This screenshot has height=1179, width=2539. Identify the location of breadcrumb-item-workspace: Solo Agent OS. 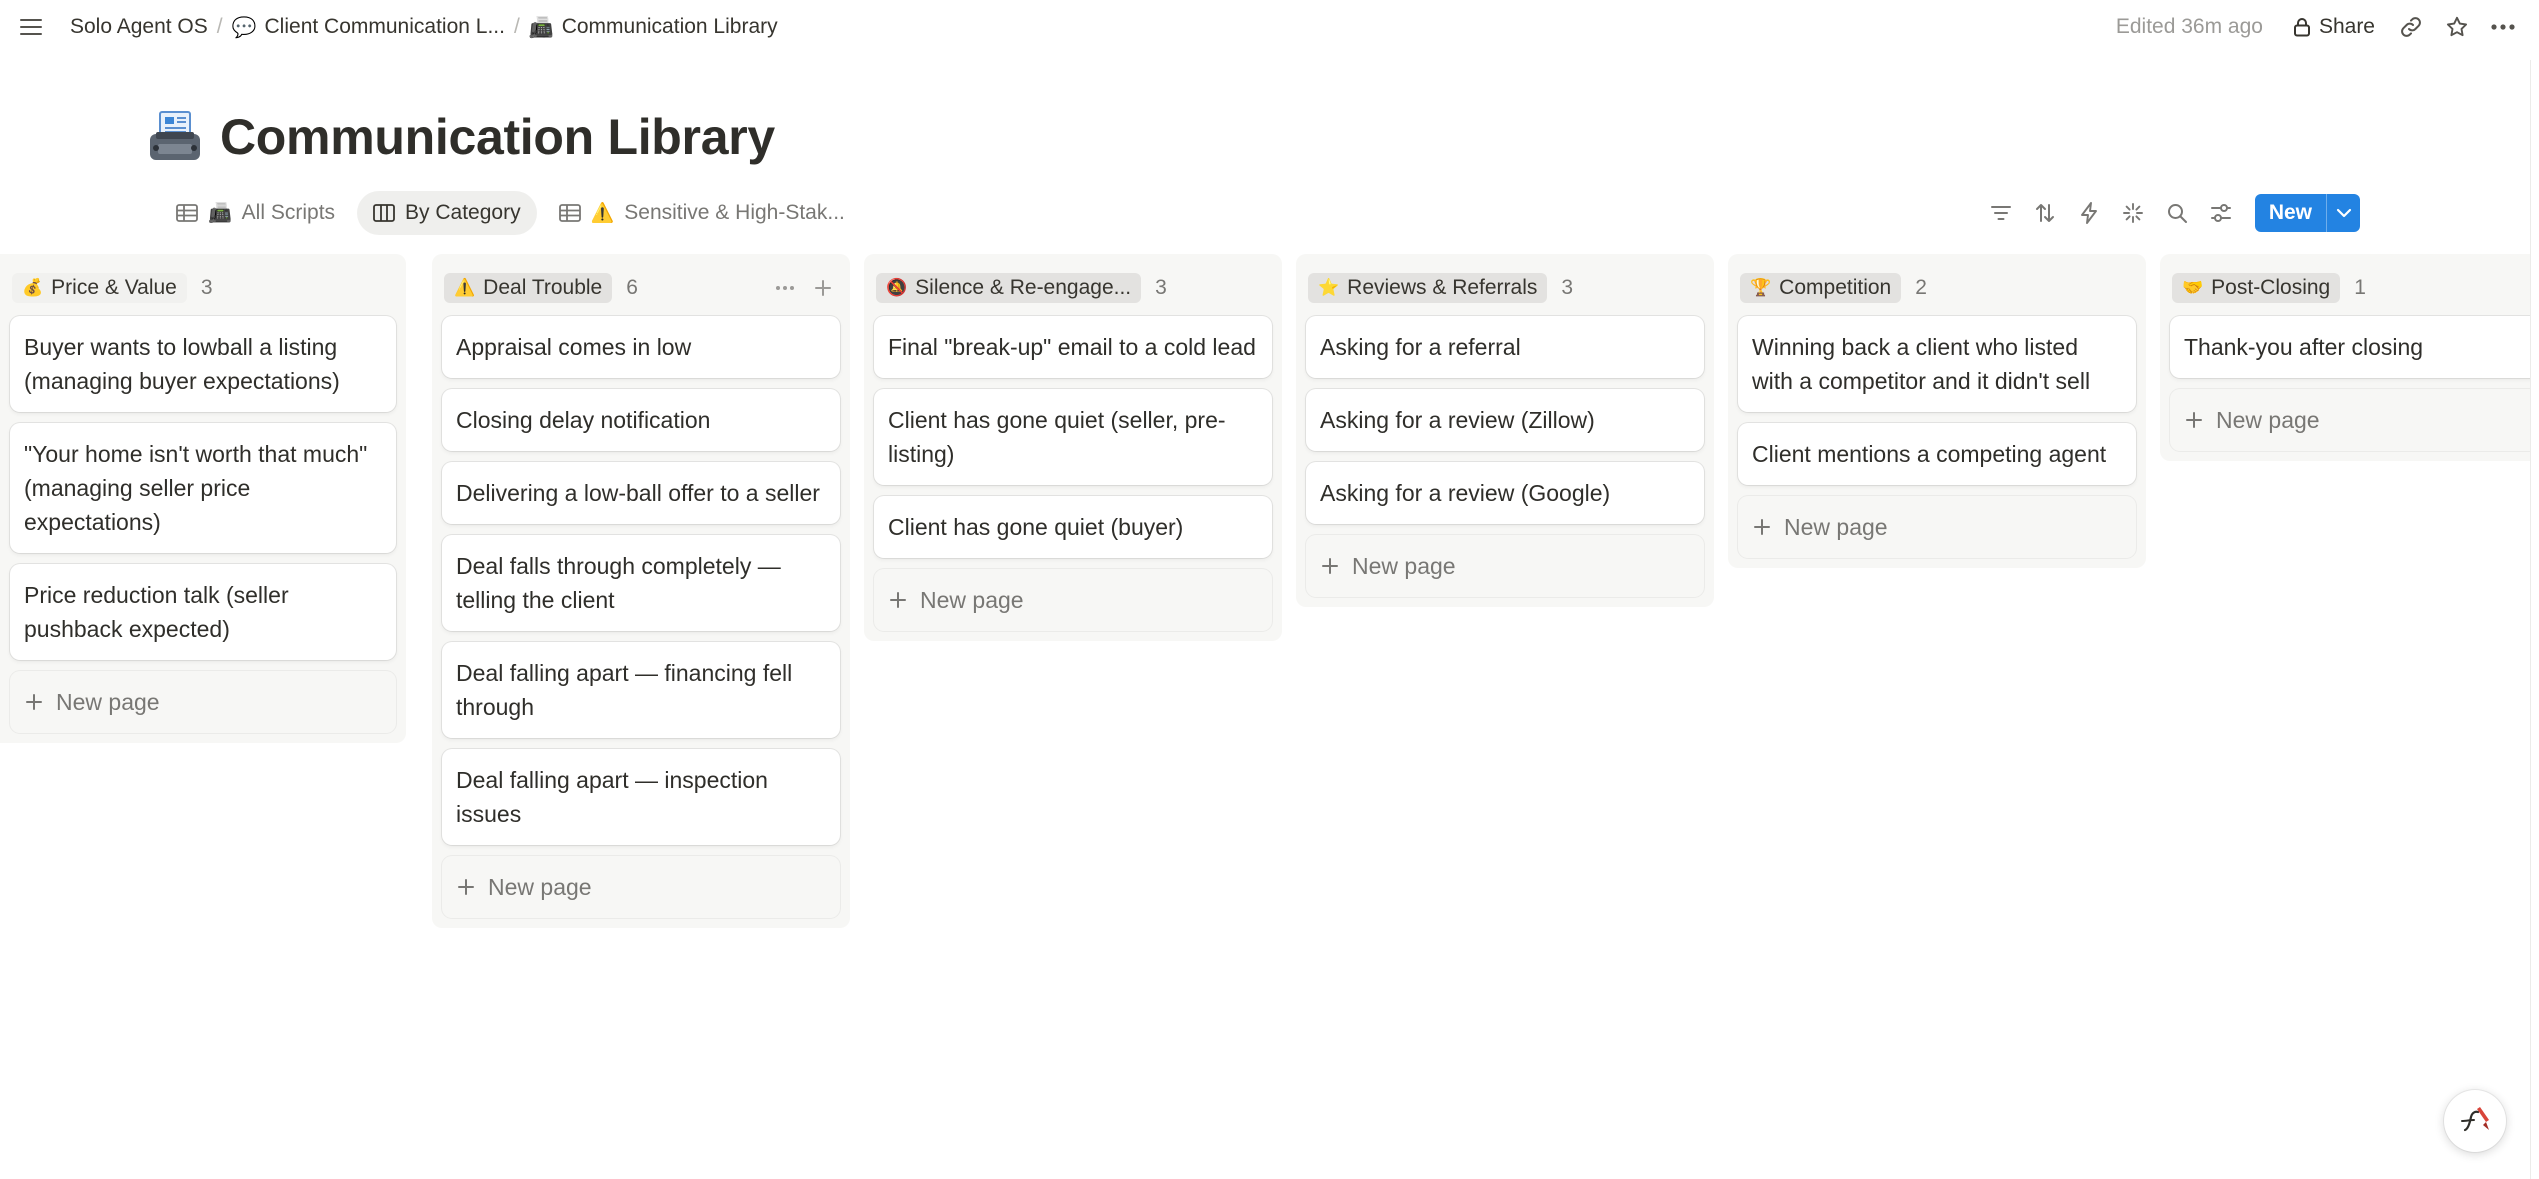
(139, 27).